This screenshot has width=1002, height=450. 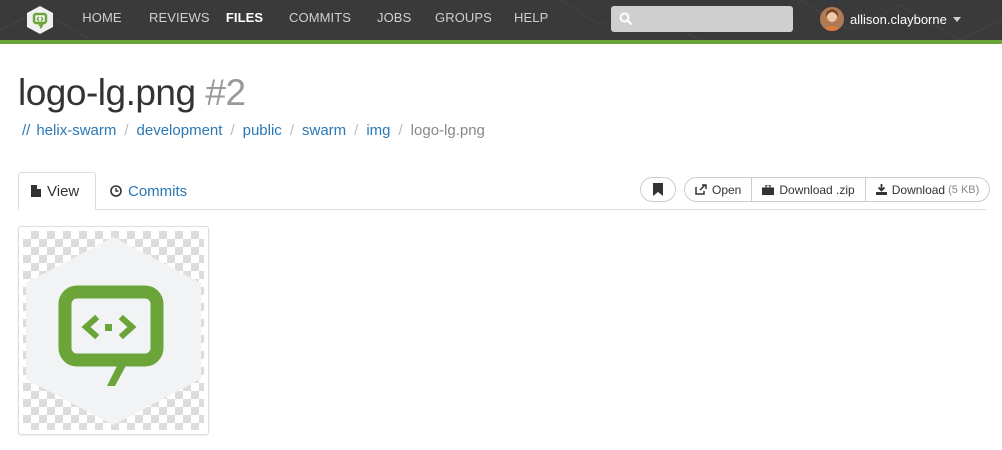 I want to click on image-preview, so click(x=113, y=330).